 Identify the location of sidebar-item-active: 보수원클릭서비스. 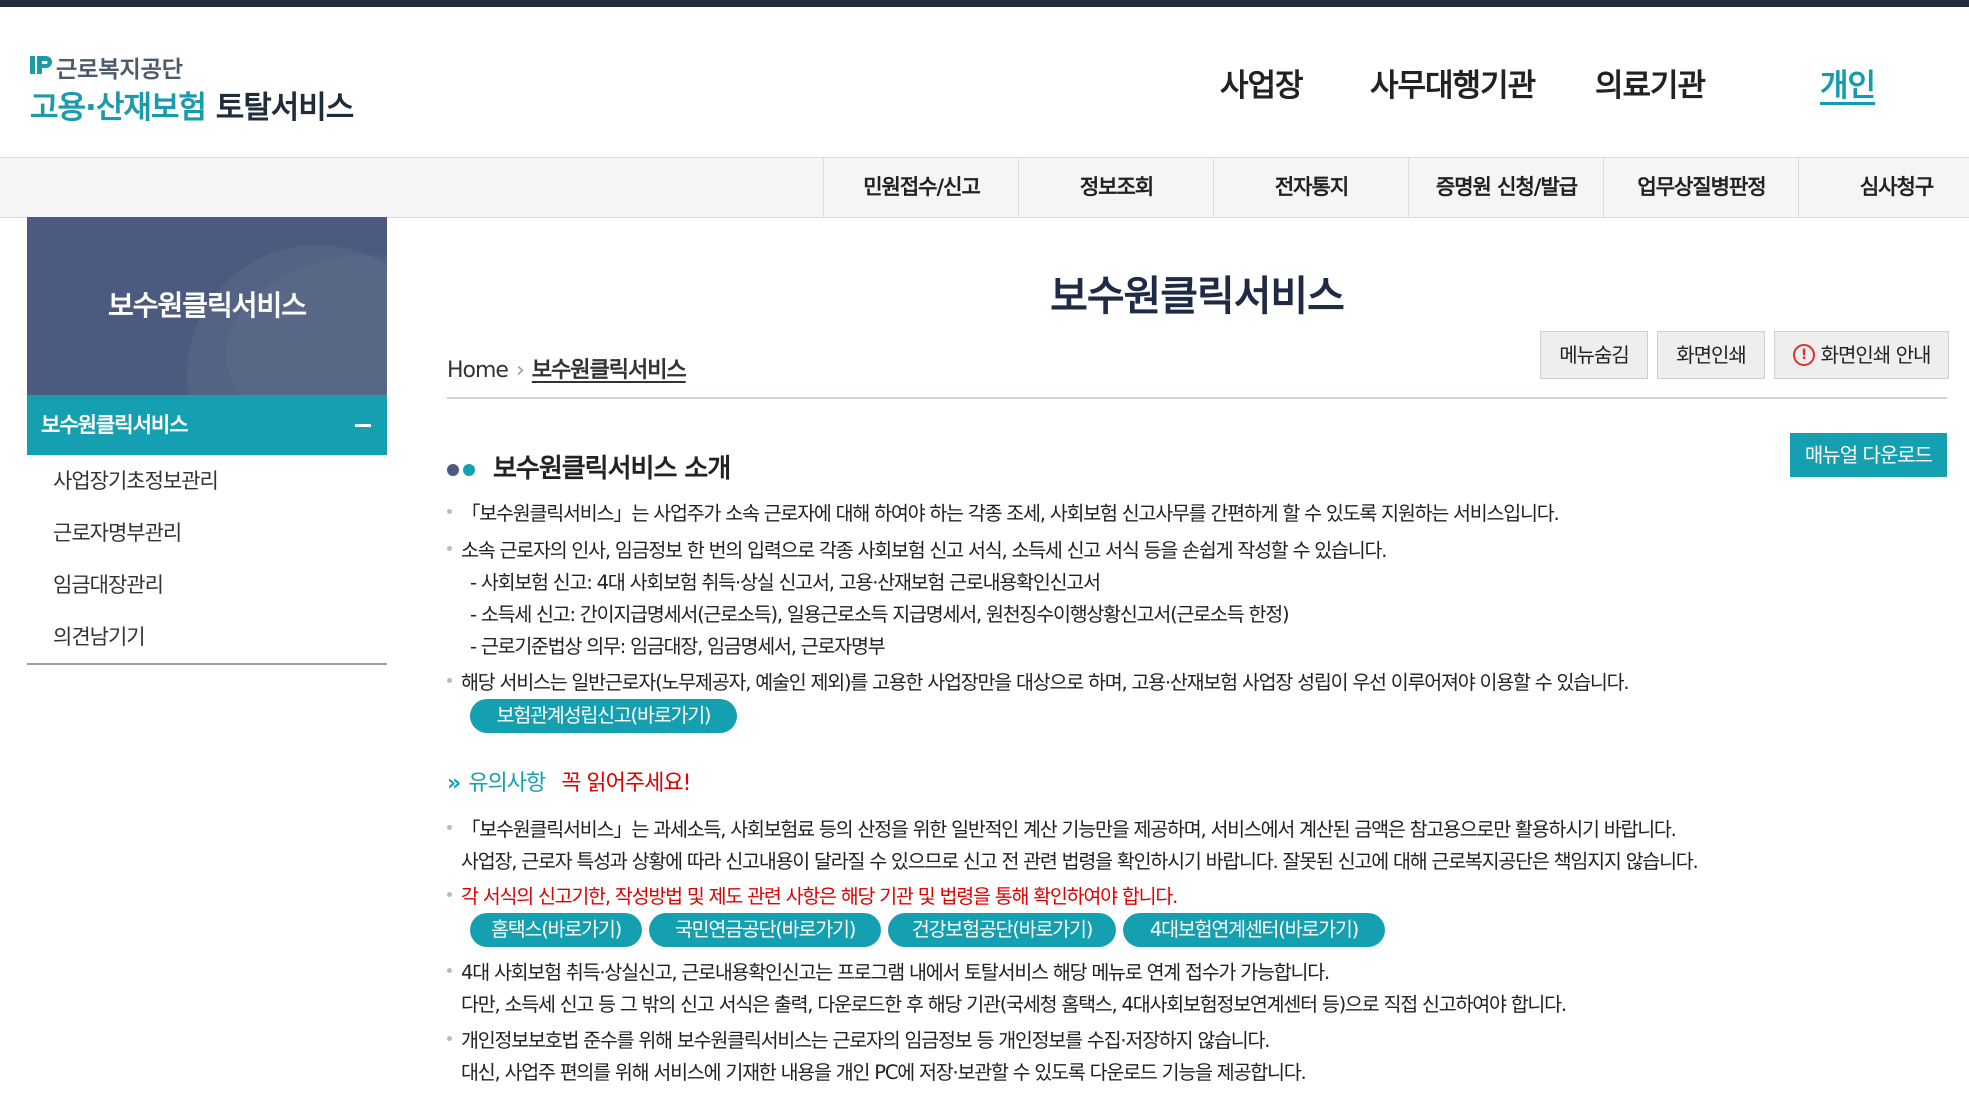
(207, 425).